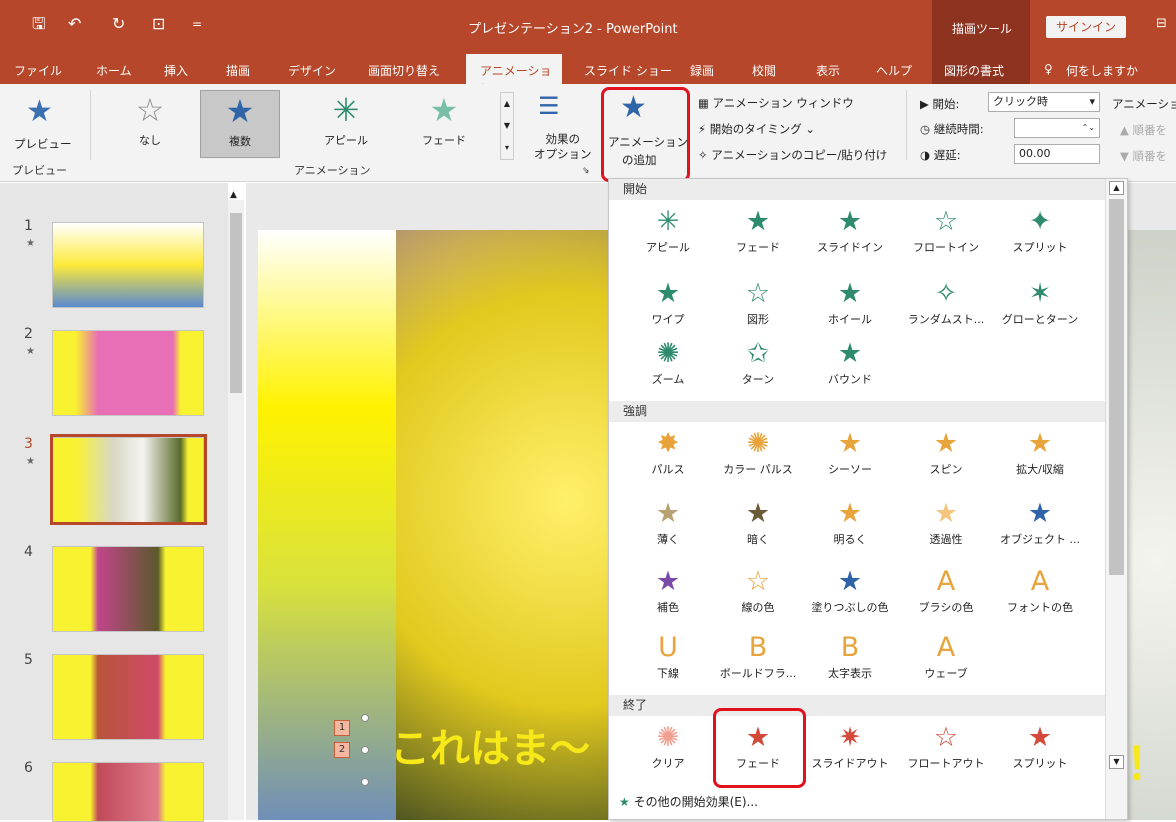 This screenshot has width=1176, height=822. Describe the element at coordinates (39, 111) in the screenshot. I see `preview-icon: ★` at that location.